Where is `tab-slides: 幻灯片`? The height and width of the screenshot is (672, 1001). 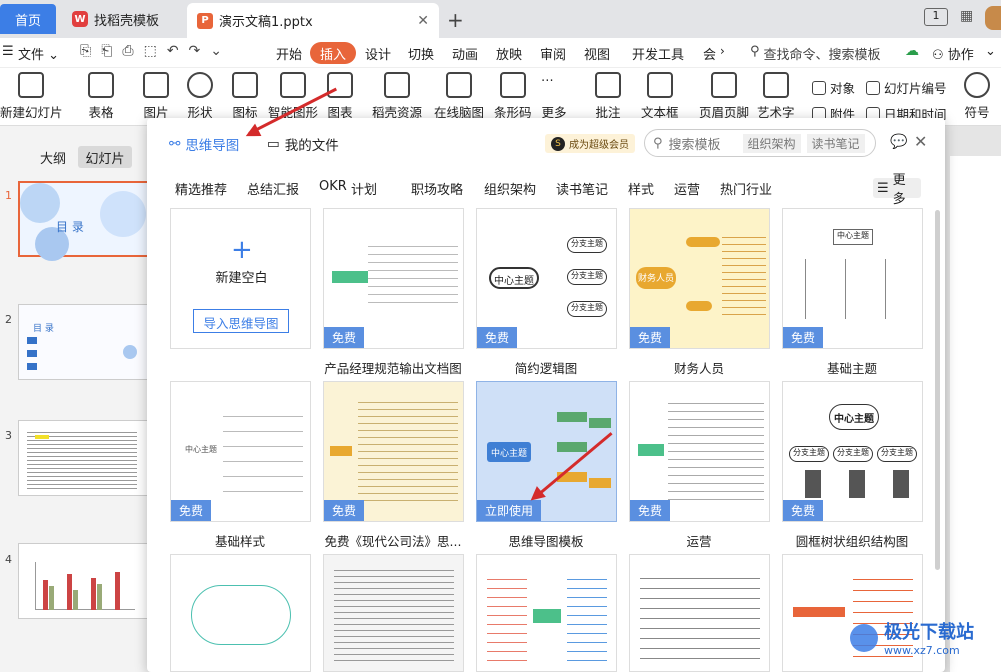
tab-slides: 幻灯片 is located at coordinates (105, 157).